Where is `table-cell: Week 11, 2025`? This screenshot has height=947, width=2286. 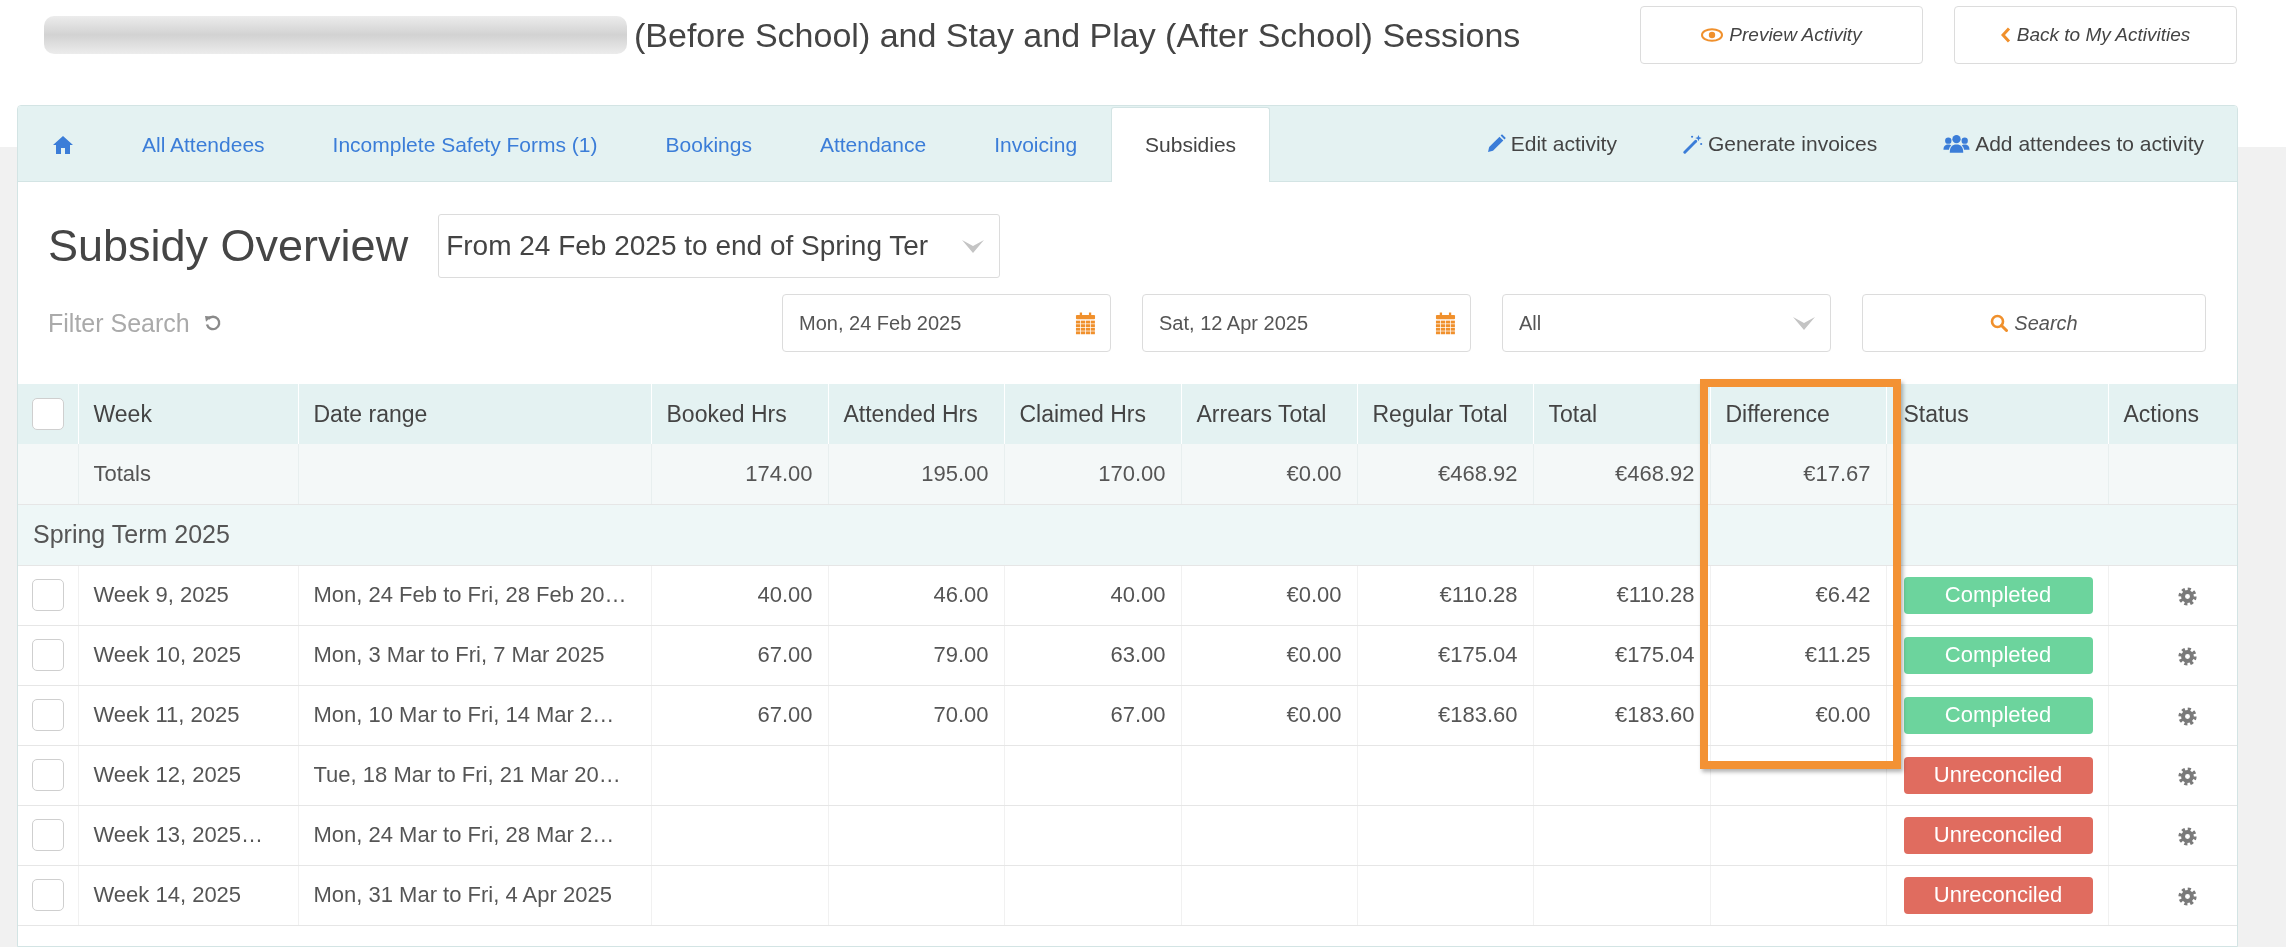
table-cell: Week 11, 2025 is located at coordinates (188, 715).